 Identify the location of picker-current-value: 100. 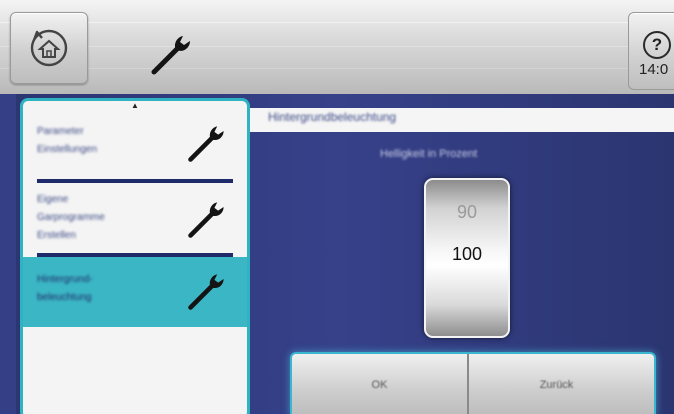
(467, 254).